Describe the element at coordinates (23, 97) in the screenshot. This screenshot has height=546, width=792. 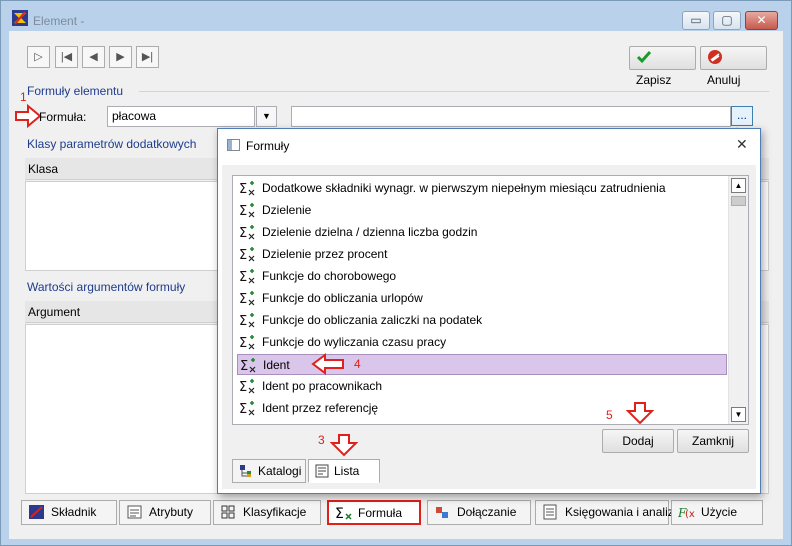
I see `annotation-1: 1` at that location.